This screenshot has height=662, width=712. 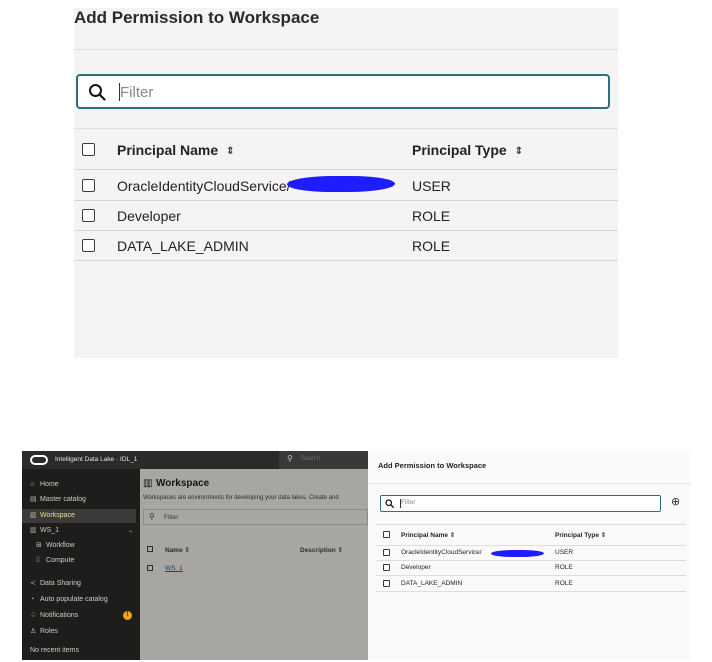 I want to click on sidebar-item-auto-populate: ◔ Auto populate catalog, so click(x=79, y=600).